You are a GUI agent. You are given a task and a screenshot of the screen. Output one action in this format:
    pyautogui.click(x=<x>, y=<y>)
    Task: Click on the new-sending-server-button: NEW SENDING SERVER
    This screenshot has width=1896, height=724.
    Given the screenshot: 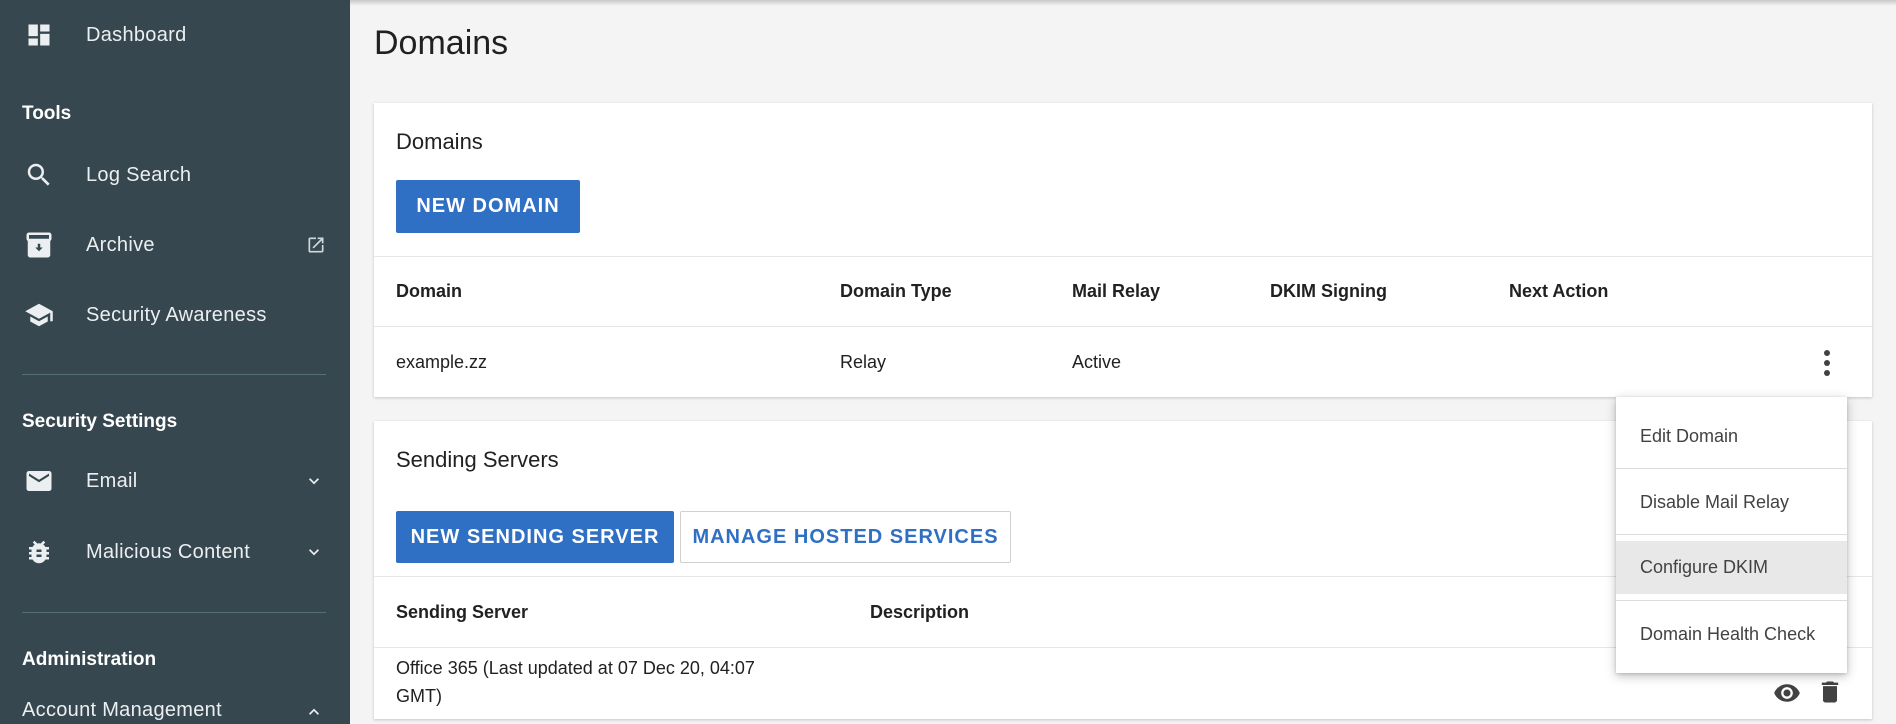 What is the action you would take?
    pyautogui.click(x=535, y=537)
    